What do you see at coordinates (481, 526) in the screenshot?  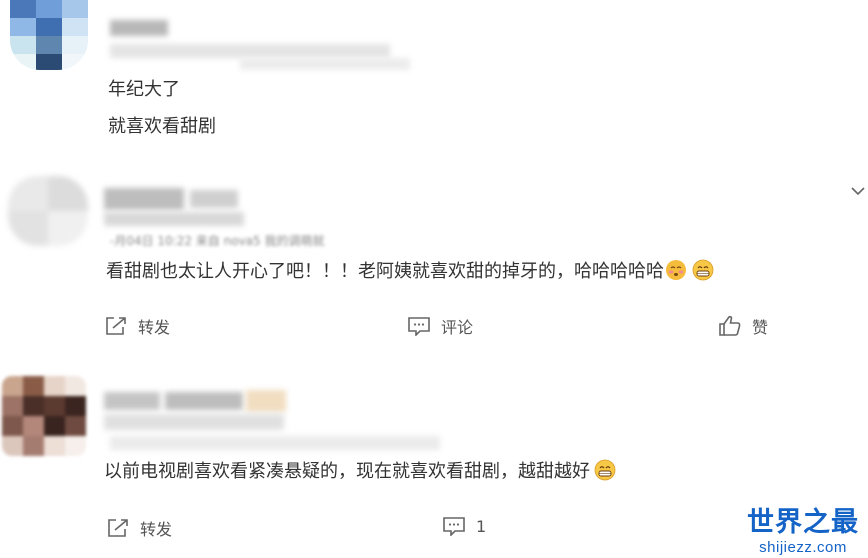 I see `comment-count: 1` at bounding box center [481, 526].